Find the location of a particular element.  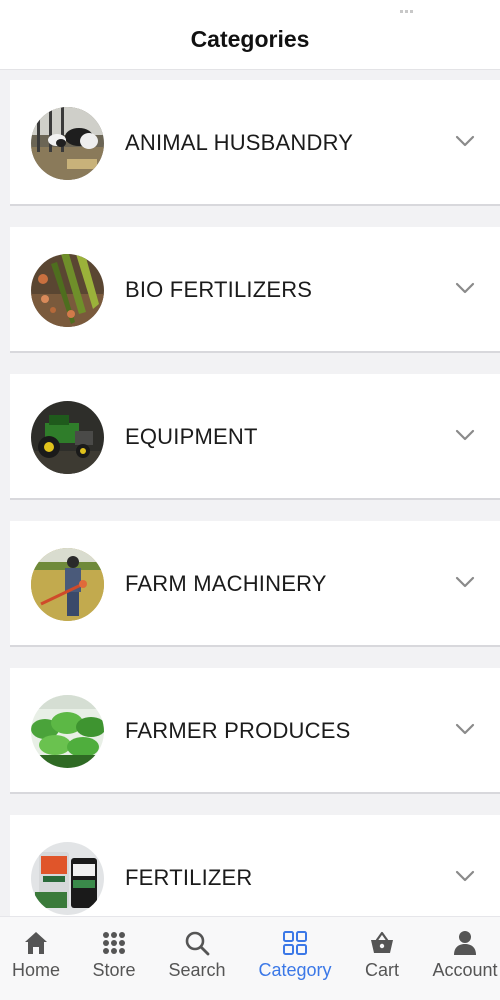

app-header: Categories is located at coordinates (250, 35).